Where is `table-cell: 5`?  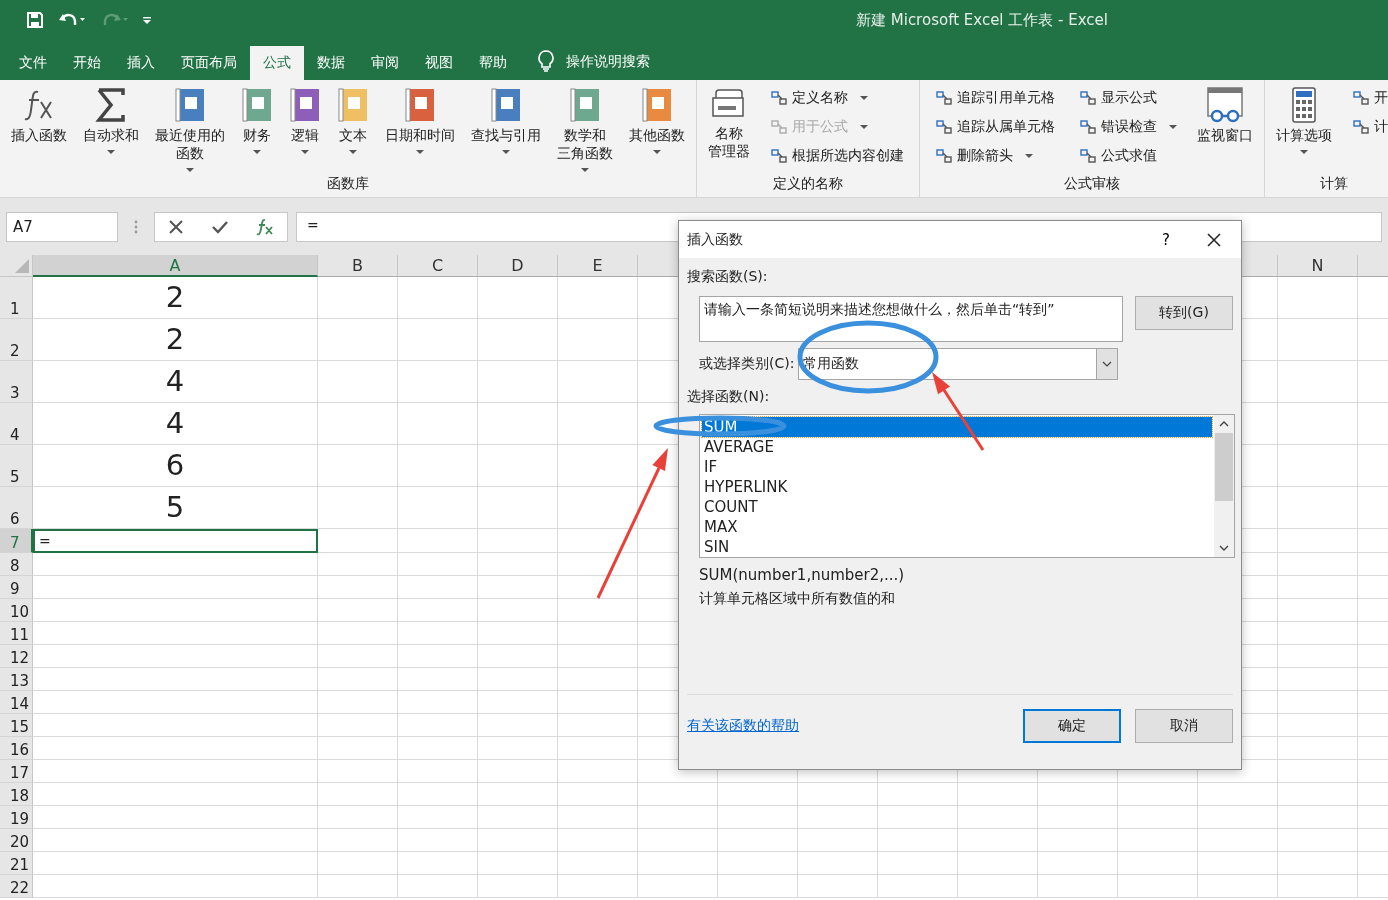
table-cell: 5 is located at coordinates (175, 508).